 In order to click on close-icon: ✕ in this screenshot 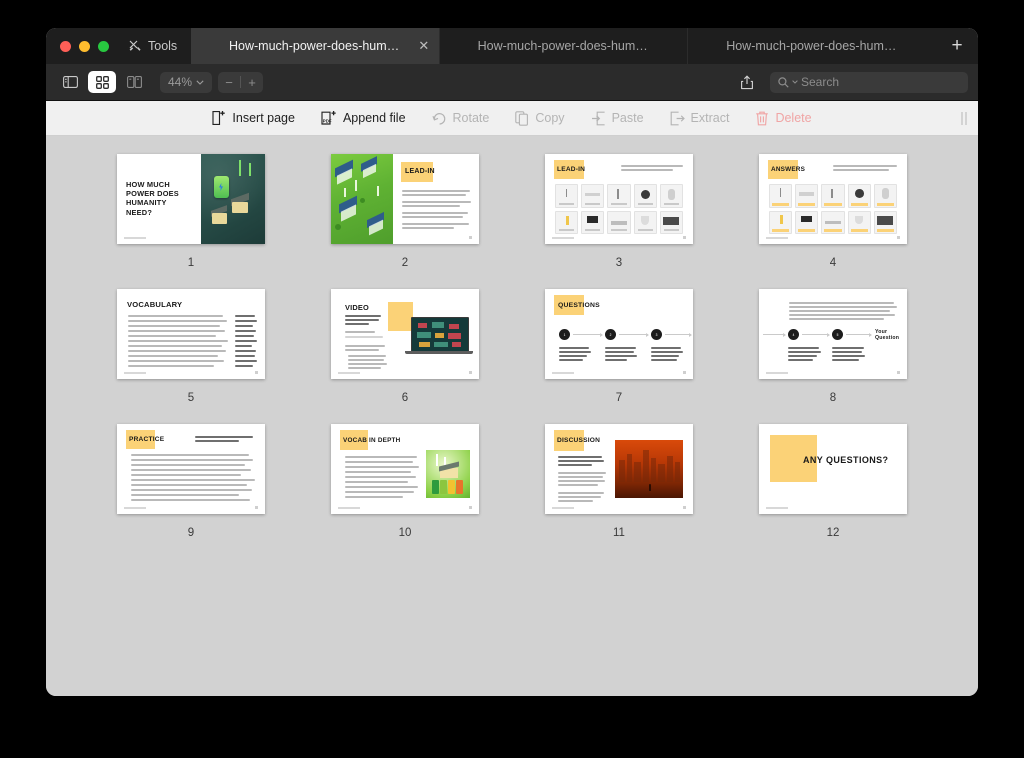, I will do `click(424, 46)`.